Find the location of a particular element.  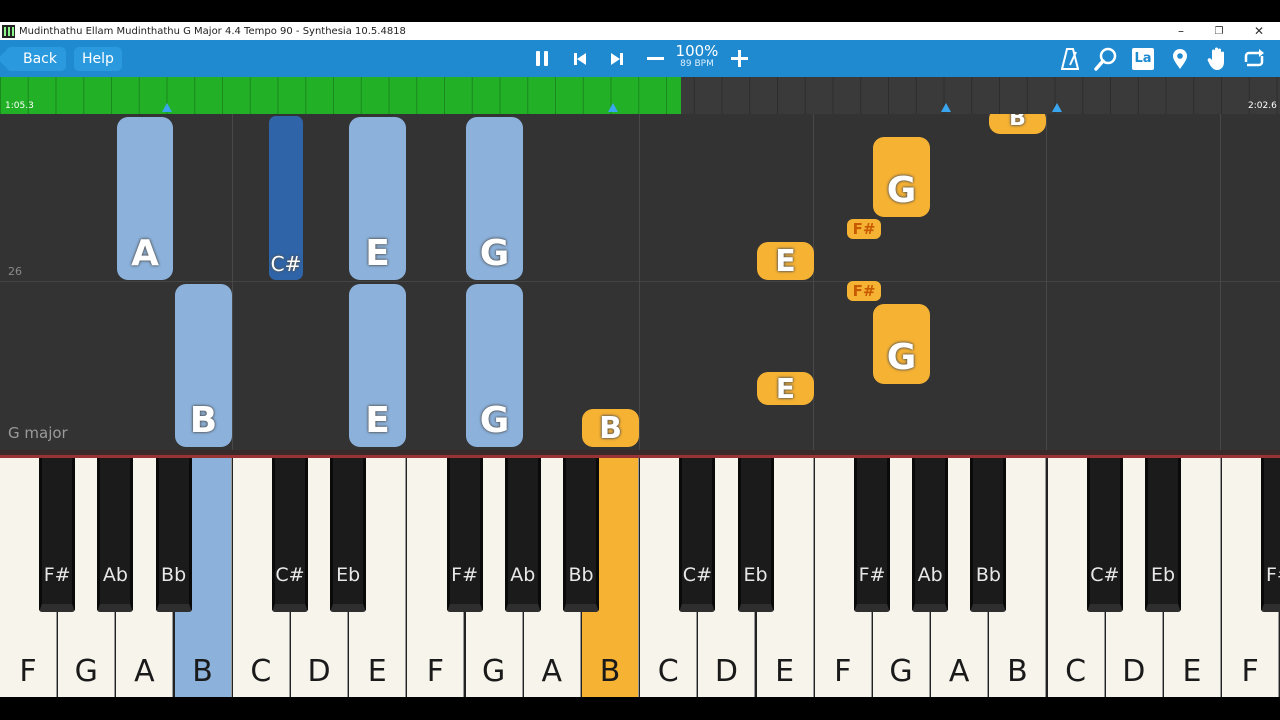

falling-note: G is located at coordinates (494, 365).